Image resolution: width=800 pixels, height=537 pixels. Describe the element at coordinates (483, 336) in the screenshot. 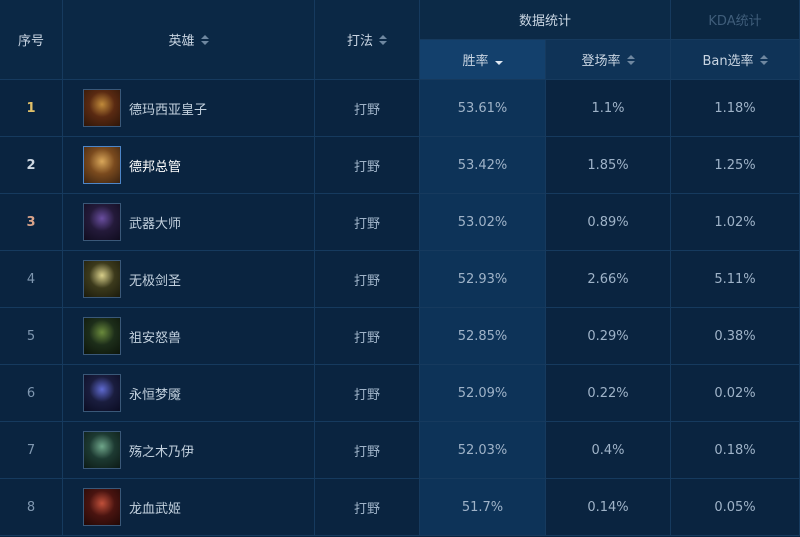

I see `winrate-cell: 52.85%` at that location.